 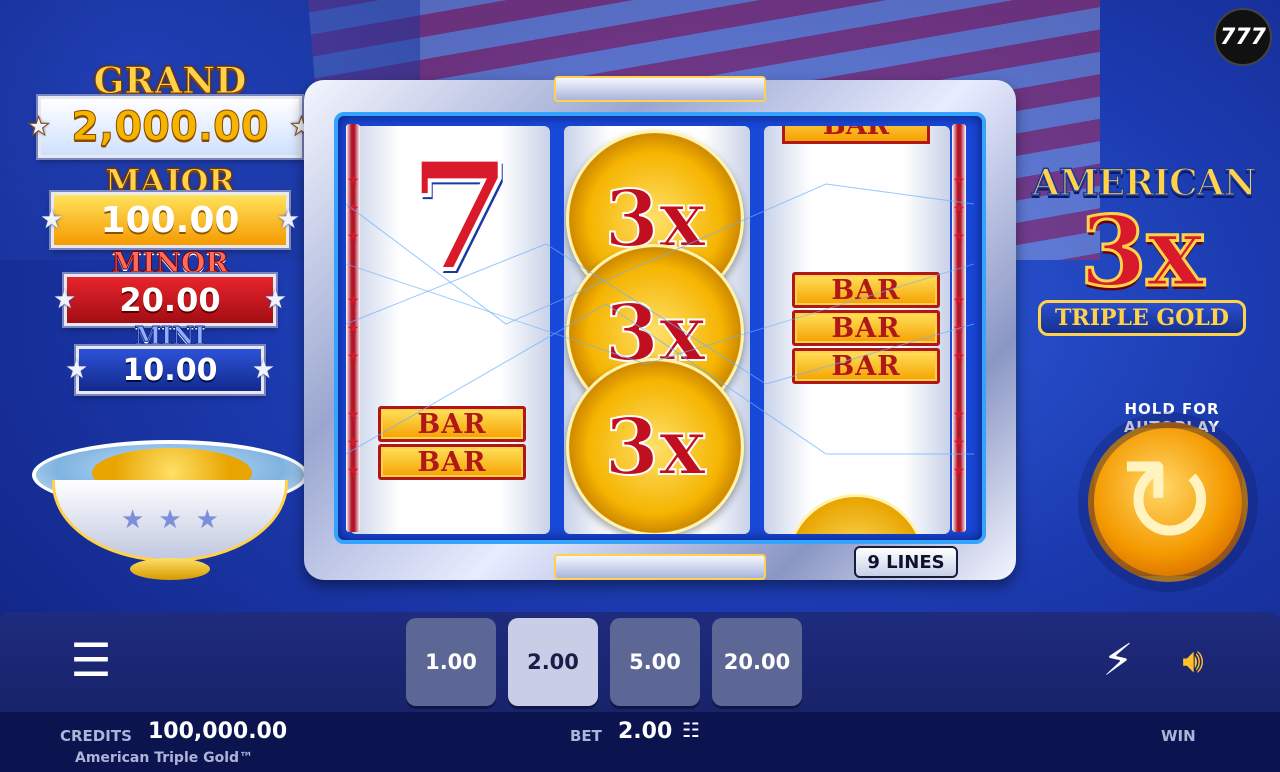 I want to click on bet-label: BET, so click(x=586, y=736).